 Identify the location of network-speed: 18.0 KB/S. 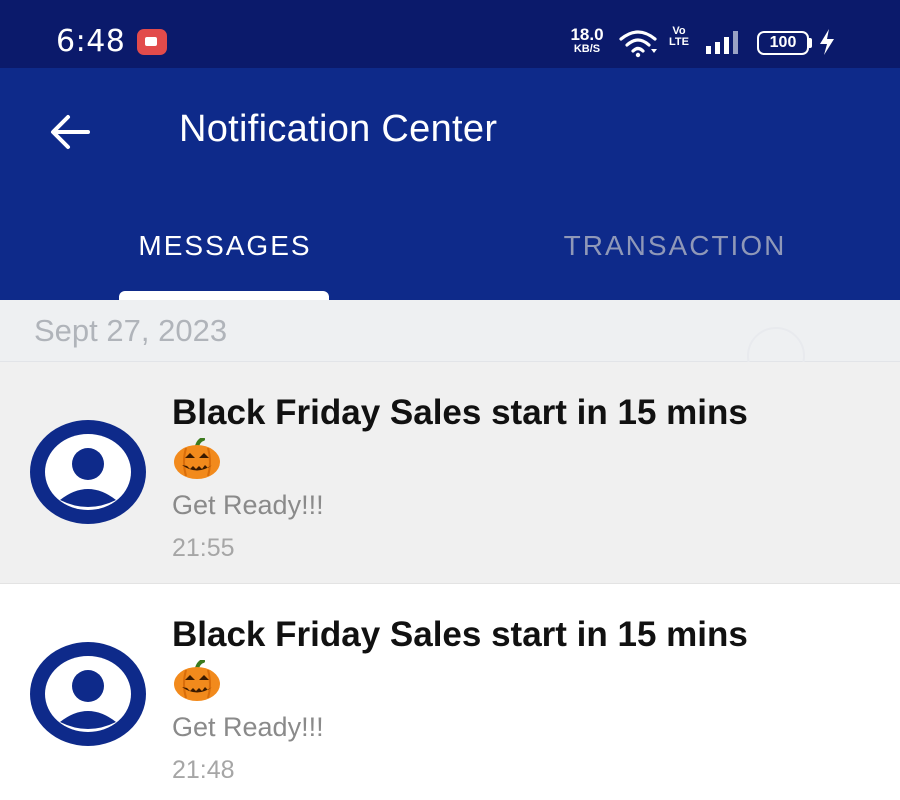
(587, 40).